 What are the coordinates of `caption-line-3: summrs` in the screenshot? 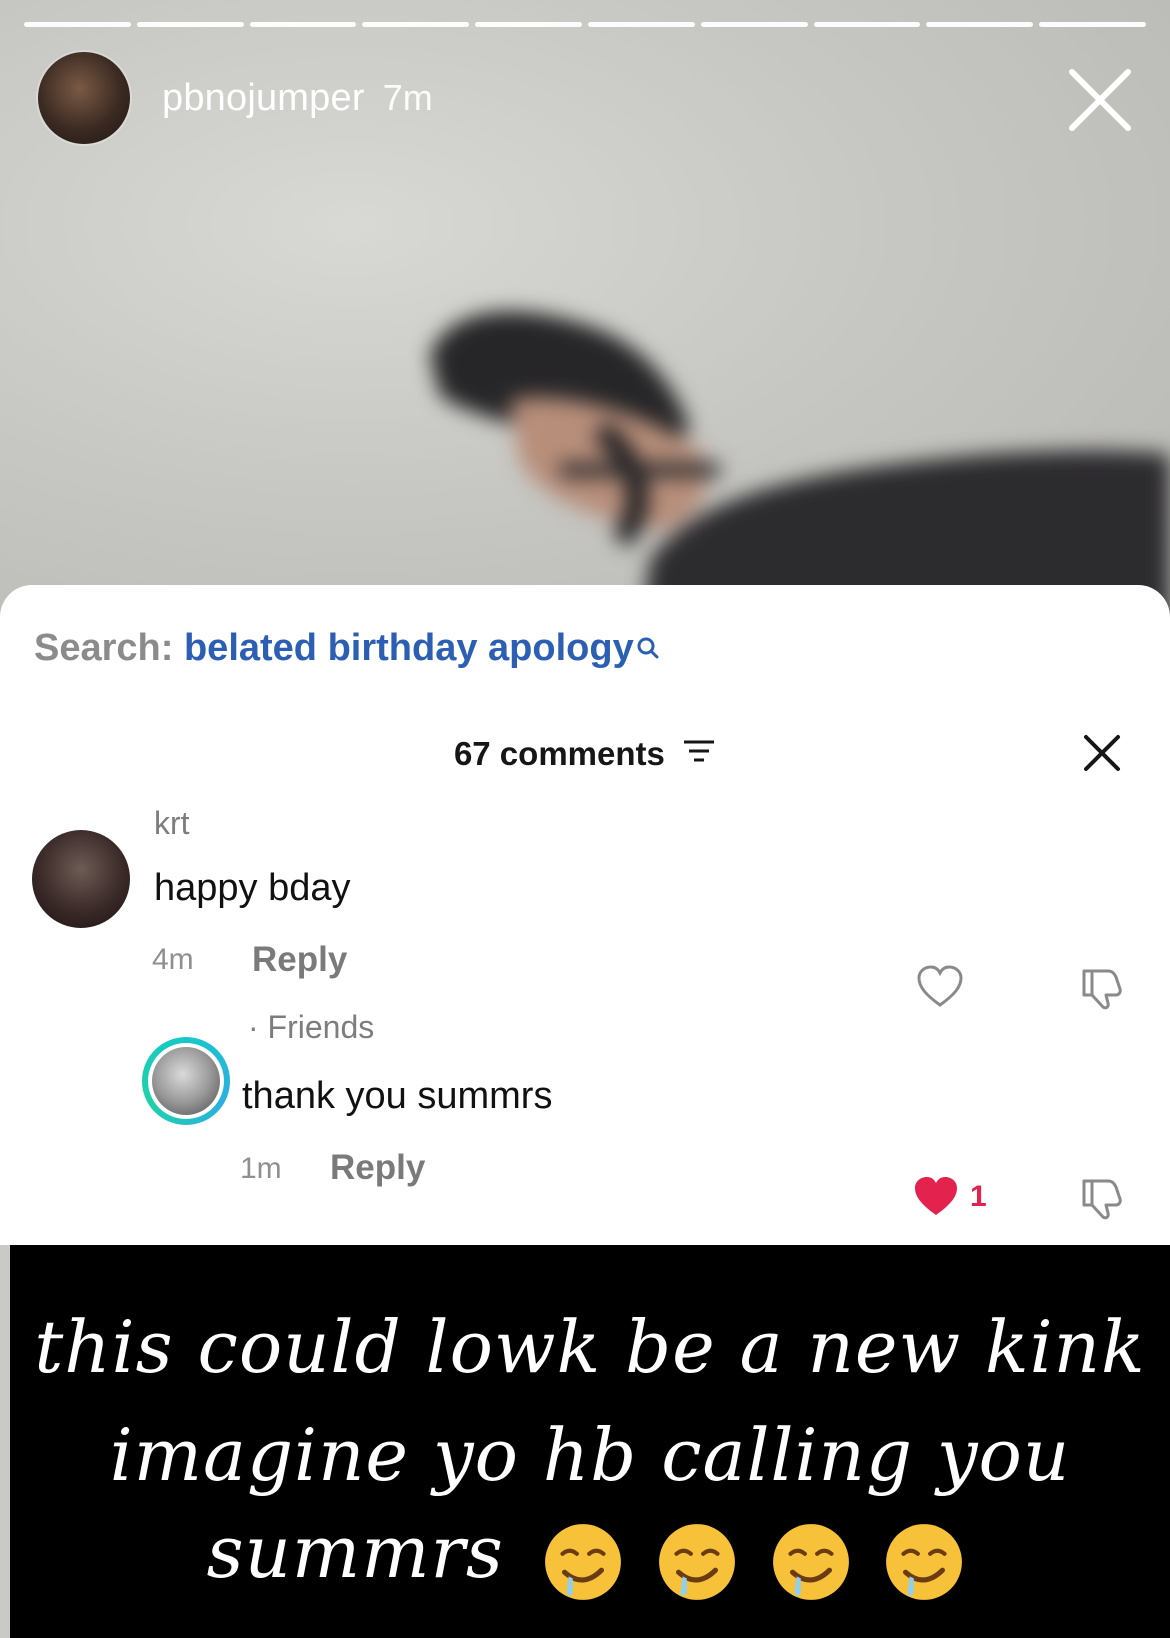 It's located at (590, 1556).